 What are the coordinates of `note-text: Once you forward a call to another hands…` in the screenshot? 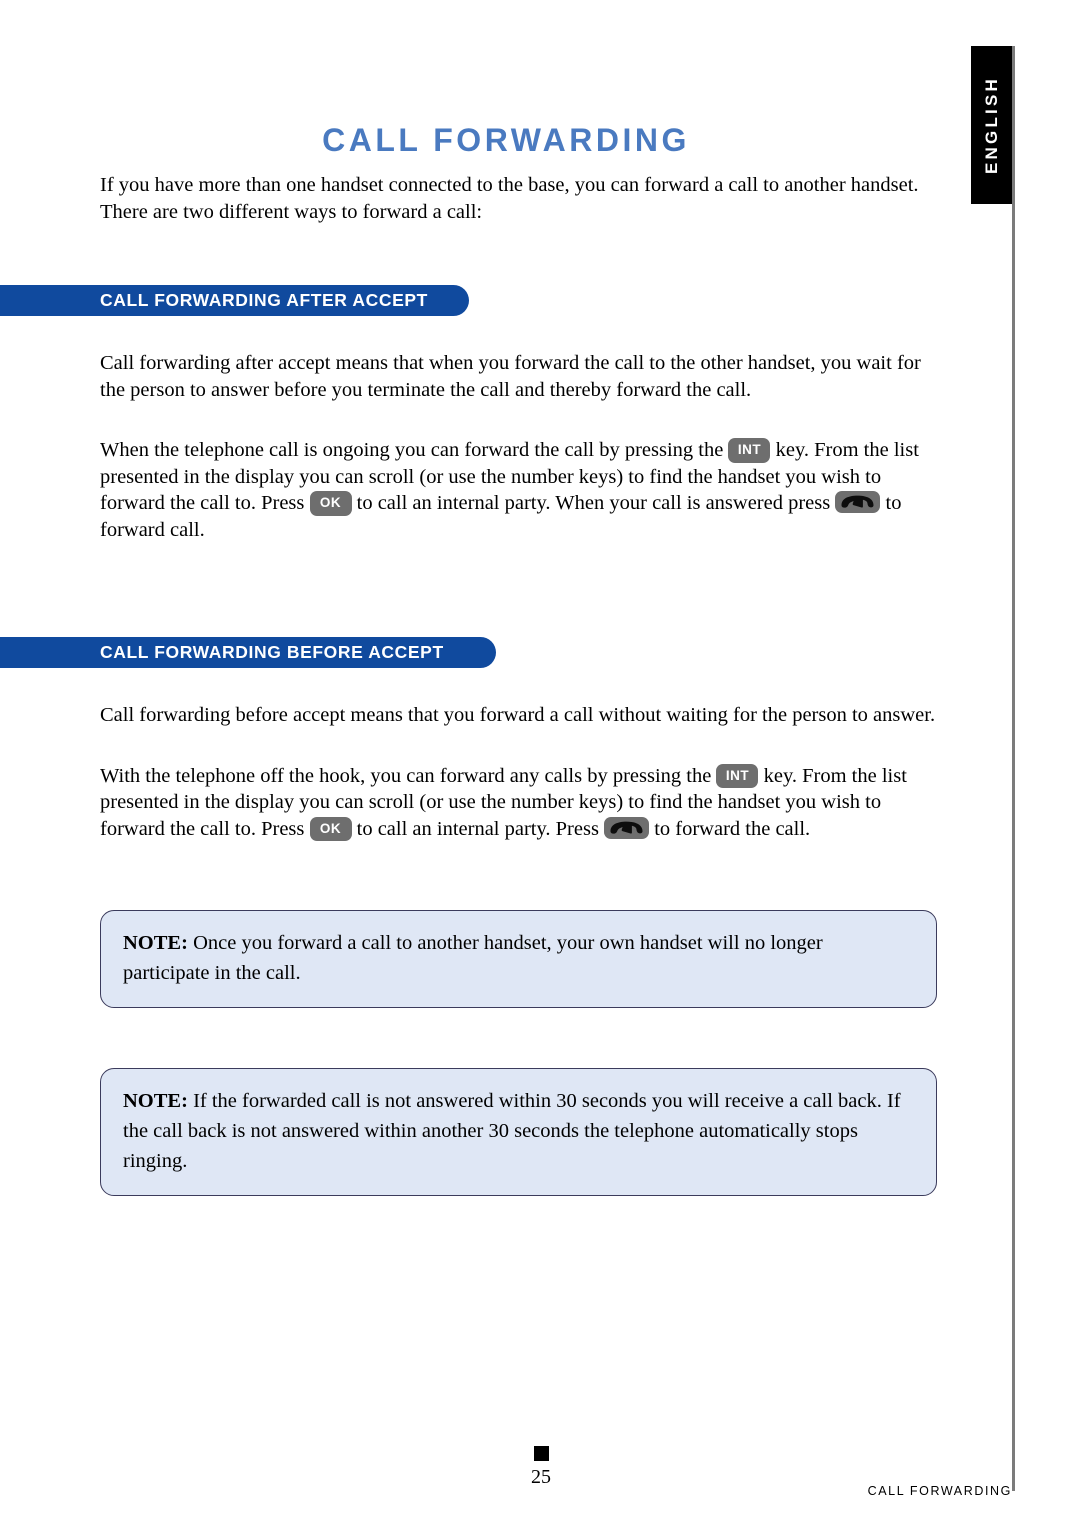 It's located at (473, 958).